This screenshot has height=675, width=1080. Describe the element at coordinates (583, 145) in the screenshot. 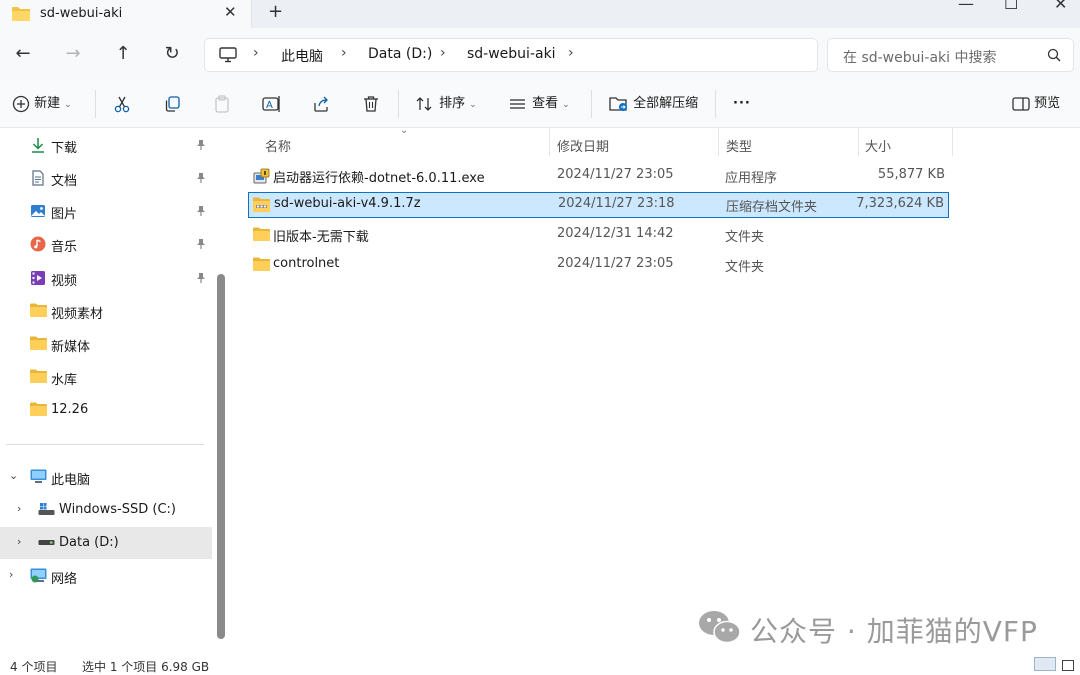

I see `column-header-date: 修改日期` at that location.